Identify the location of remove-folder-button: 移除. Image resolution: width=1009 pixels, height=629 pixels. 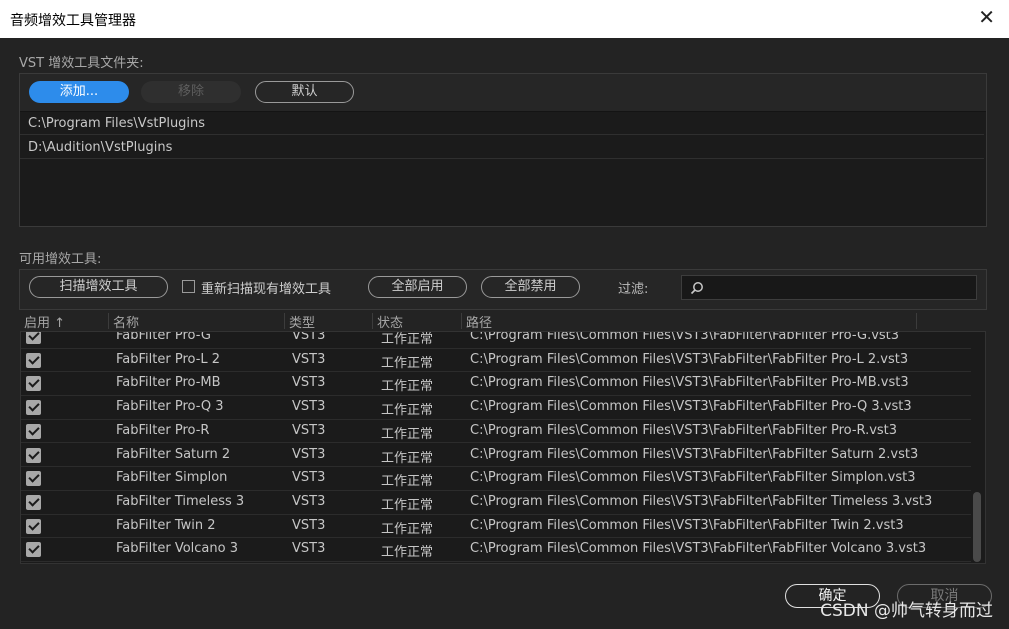
(191, 92).